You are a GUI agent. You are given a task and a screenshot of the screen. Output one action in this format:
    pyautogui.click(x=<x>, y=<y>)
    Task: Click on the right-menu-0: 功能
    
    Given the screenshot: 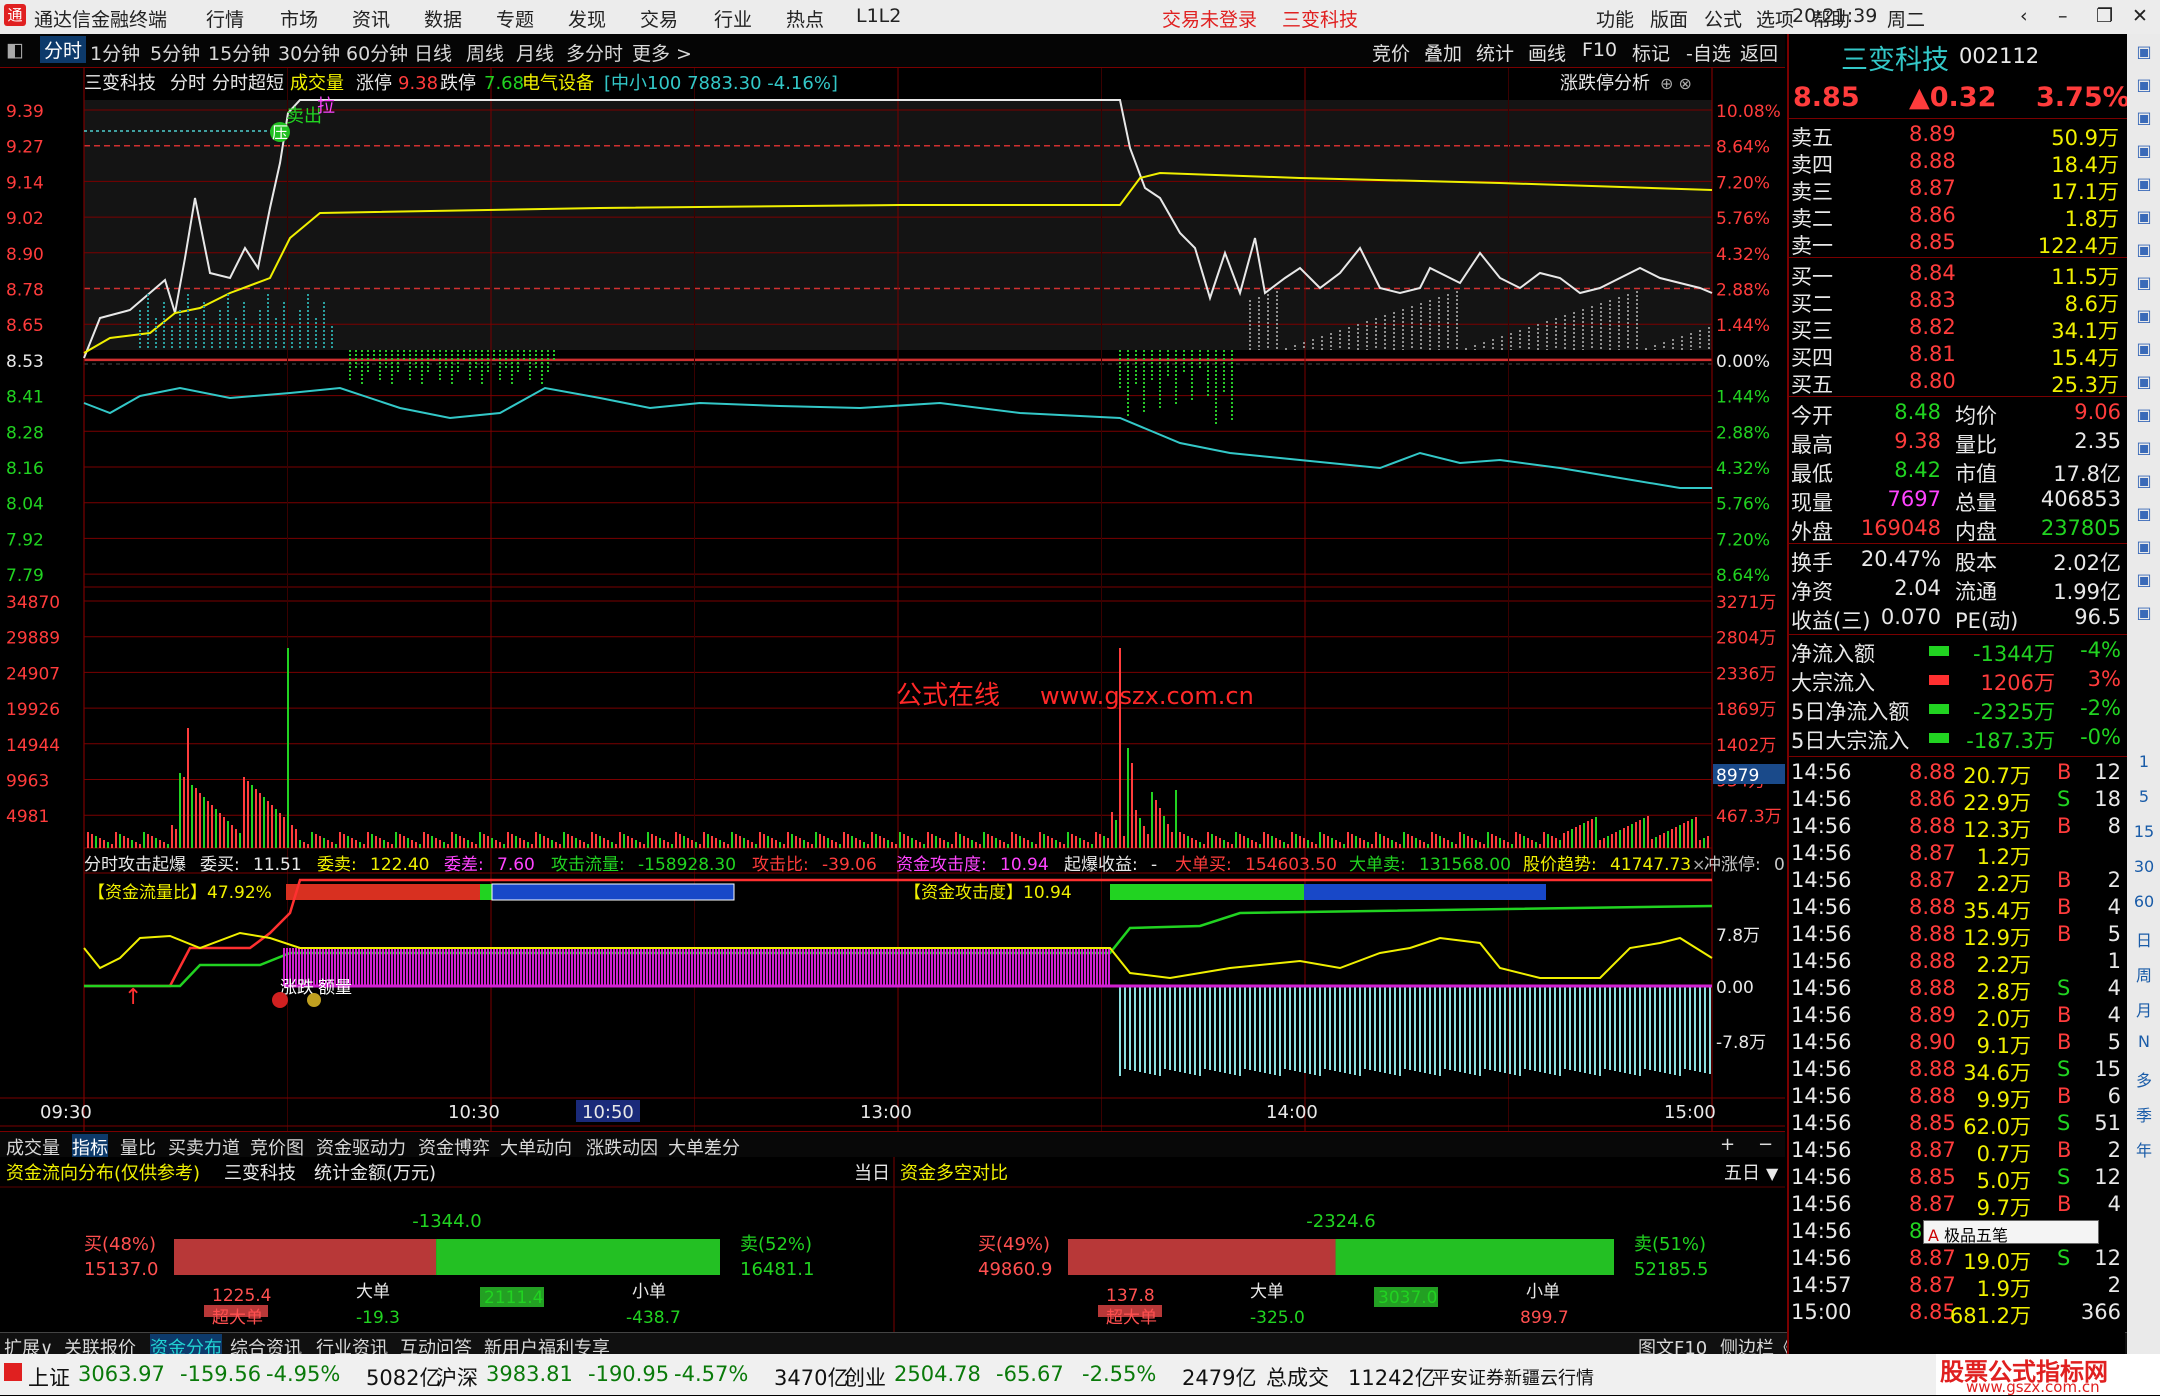 What is the action you would take?
    pyautogui.click(x=1615, y=18)
    